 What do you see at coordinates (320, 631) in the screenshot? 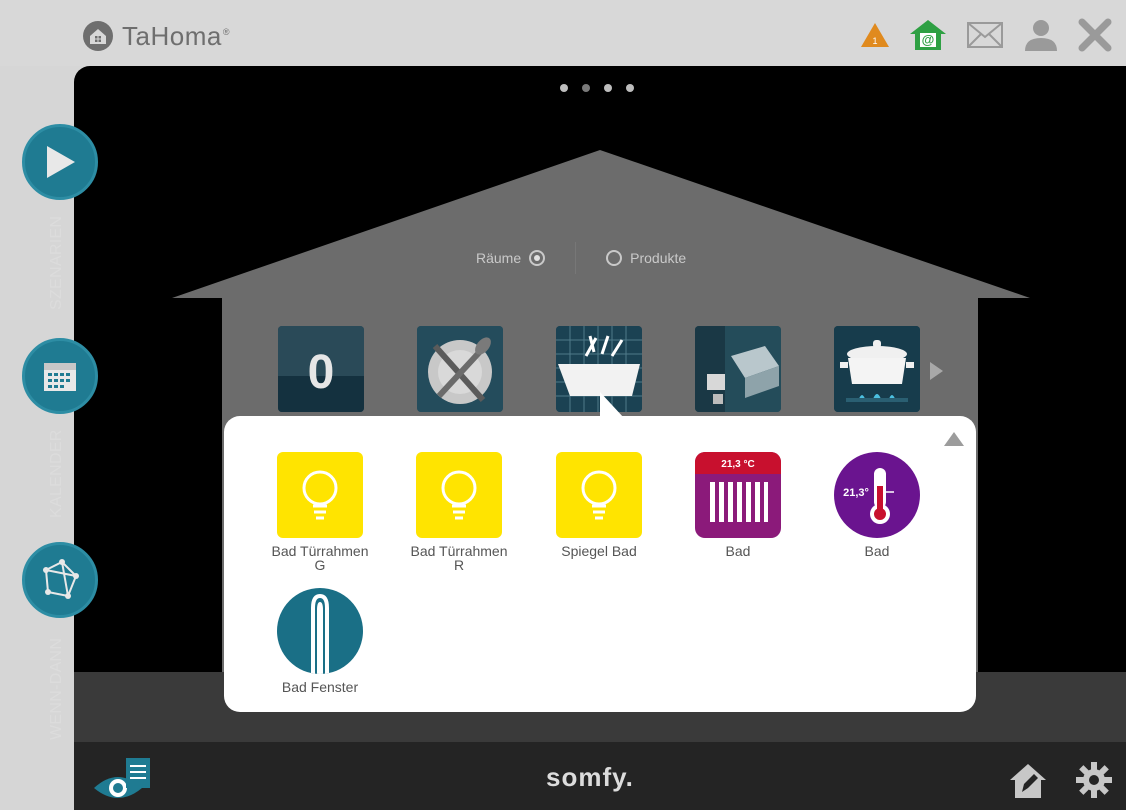
I see `window-contact-icon` at bounding box center [320, 631].